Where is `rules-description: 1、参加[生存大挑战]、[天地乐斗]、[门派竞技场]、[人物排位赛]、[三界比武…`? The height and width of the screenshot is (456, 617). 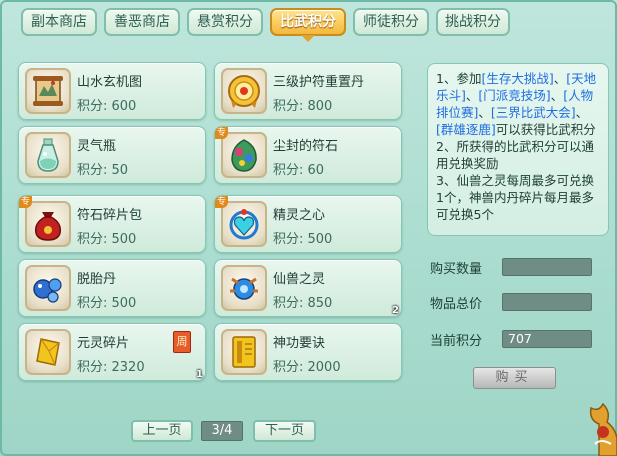 rules-description: 1、参加[生存大挑战]、[天地乐斗]、[门派竞技场]、[人物排位赛]、[三界比武… is located at coordinates (518, 149).